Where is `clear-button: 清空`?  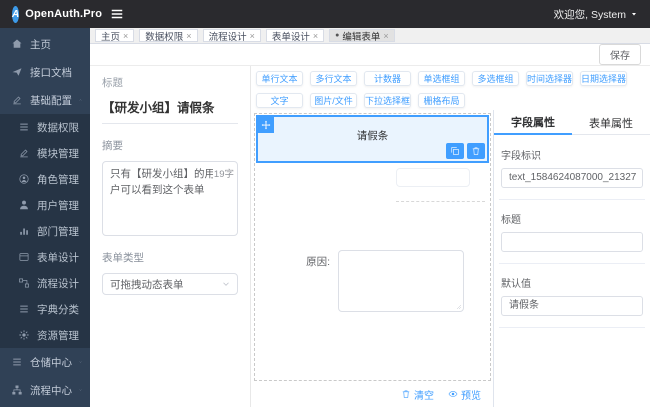 clear-button: 清空 is located at coordinates (417, 394).